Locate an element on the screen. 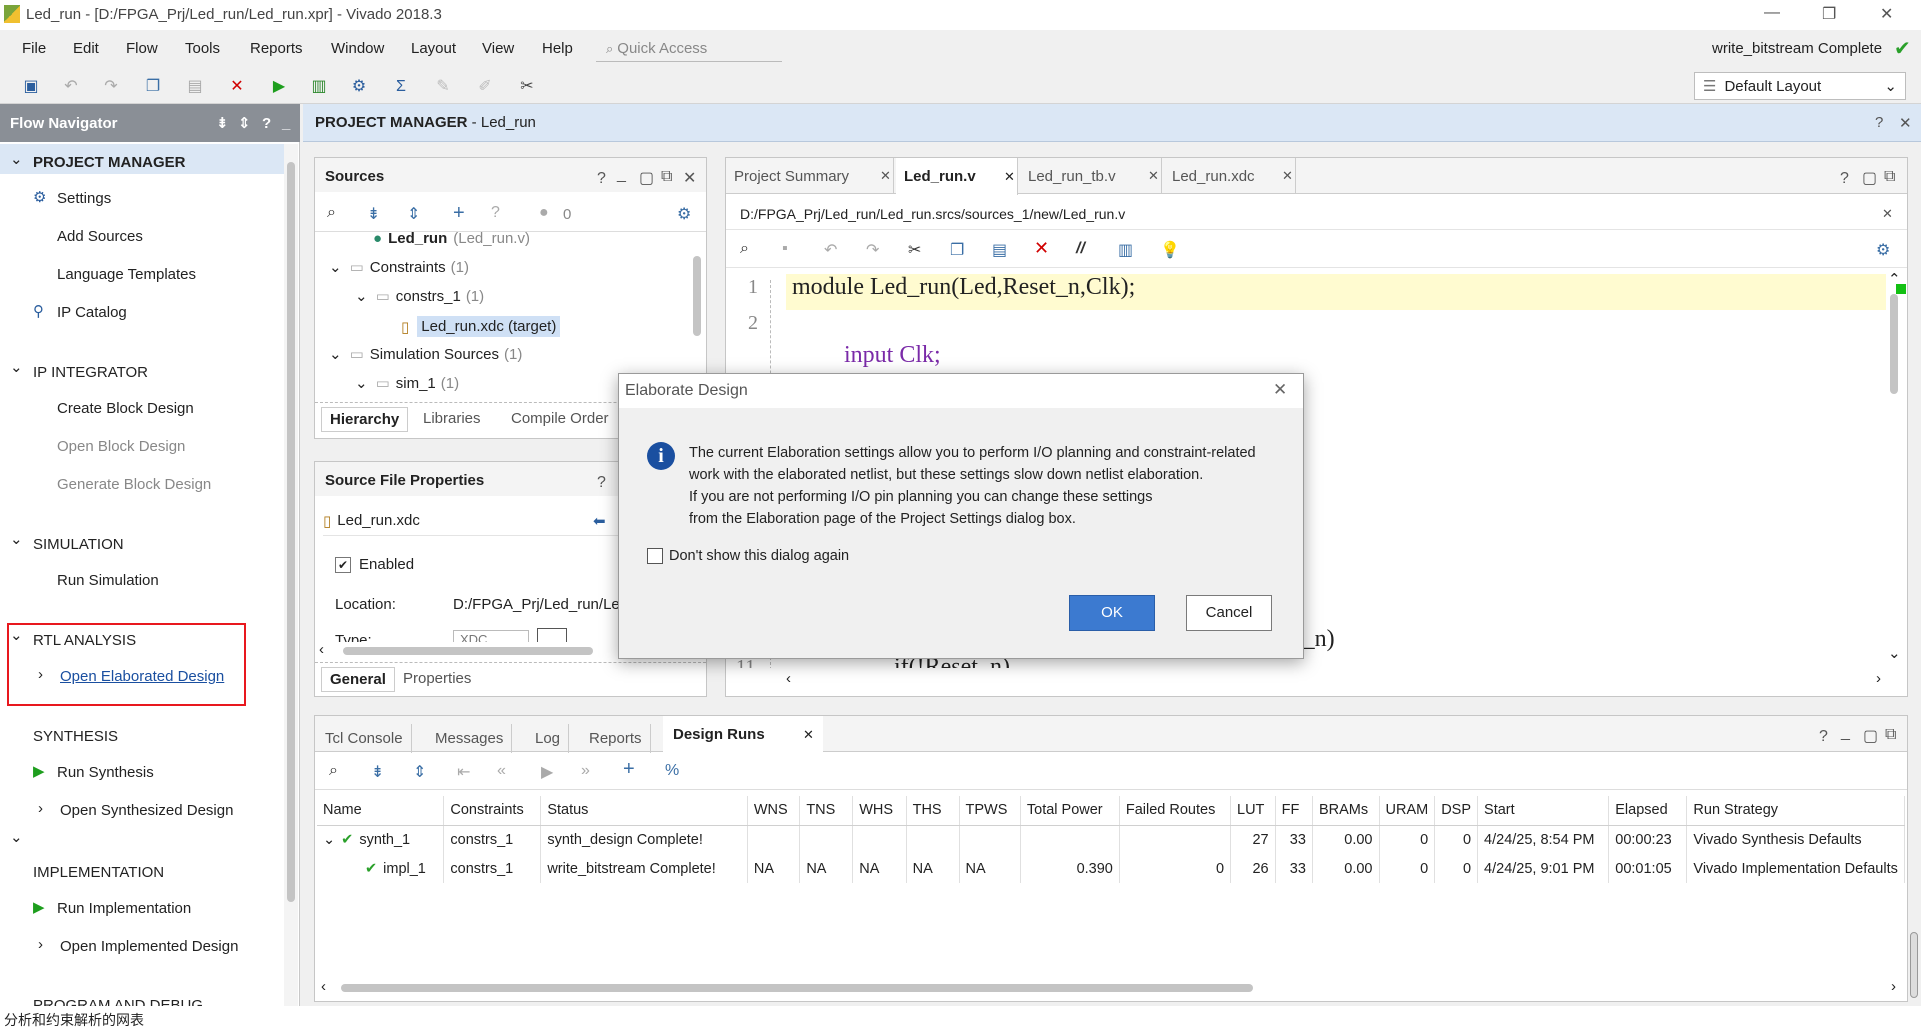 Image resolution: width=1921 pixels, height=1031 pixels. edit-icon: ✐ is located at coordinates (485, 87).